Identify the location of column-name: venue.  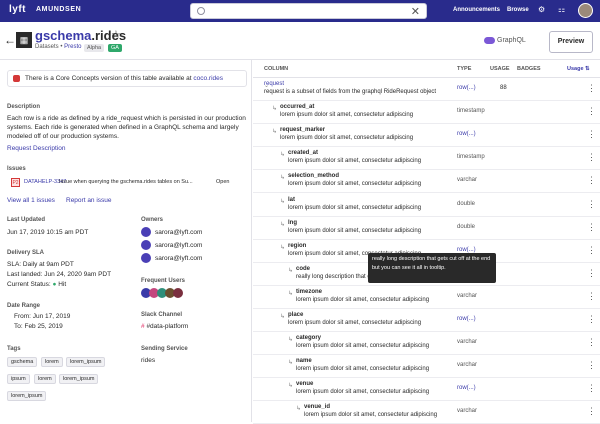
(304, 384).